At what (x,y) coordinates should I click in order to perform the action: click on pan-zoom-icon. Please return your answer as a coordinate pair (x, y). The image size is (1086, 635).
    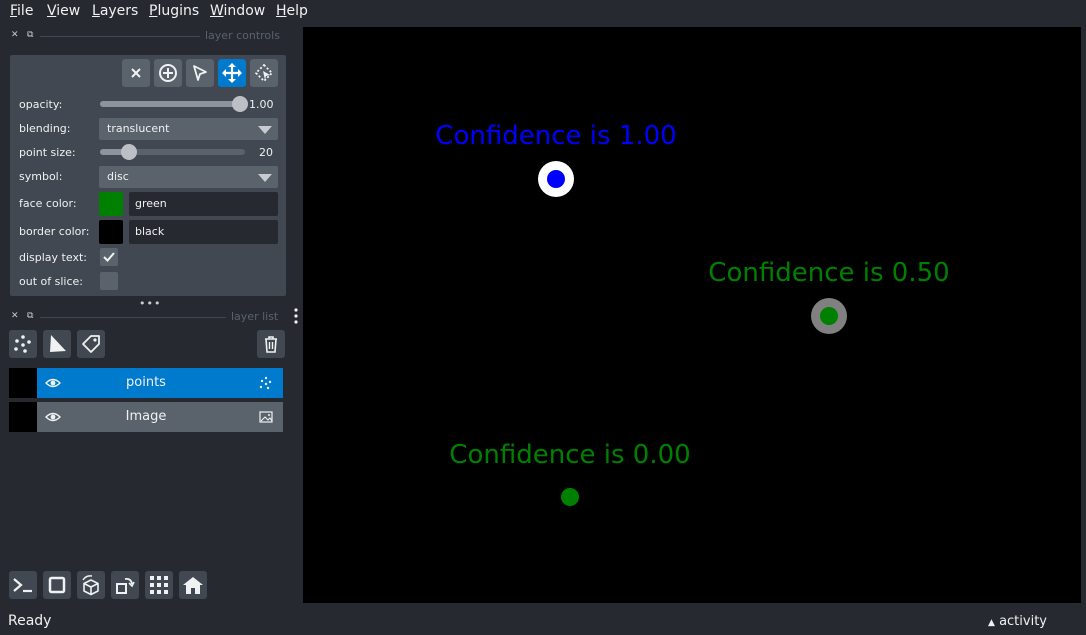
    Looking at the image, I should click on (232, 73).